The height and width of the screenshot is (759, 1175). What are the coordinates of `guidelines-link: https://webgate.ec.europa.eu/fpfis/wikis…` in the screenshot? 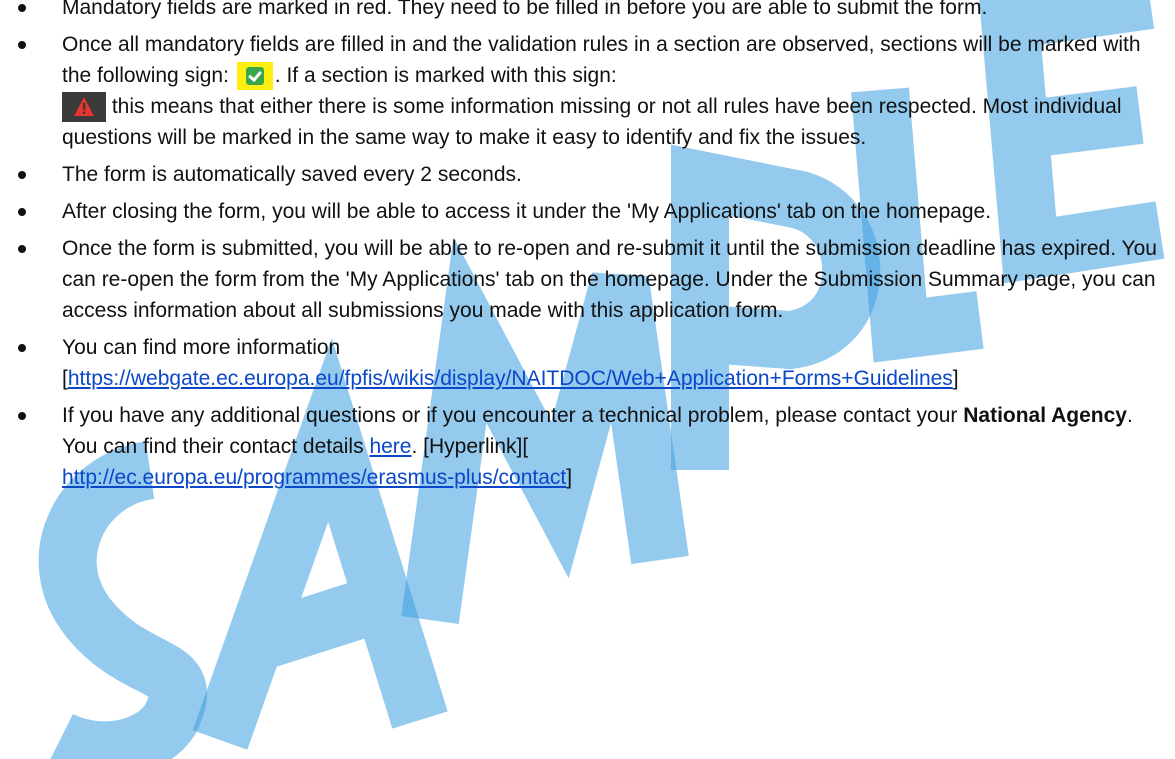 It's located at (510, 378).